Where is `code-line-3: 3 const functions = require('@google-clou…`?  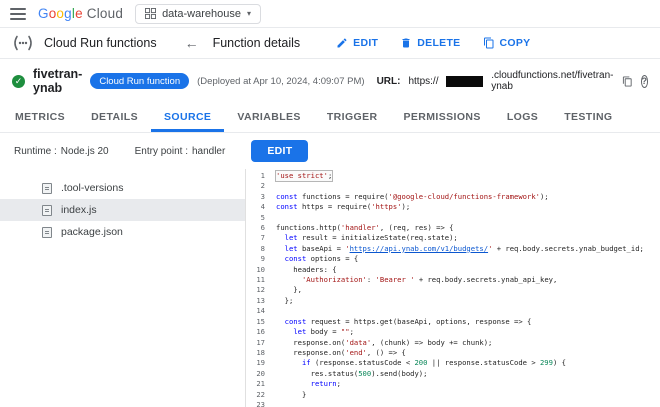 code-line-3: 3 const functions = require('@google-clou… is located at coordinates (453, 197).